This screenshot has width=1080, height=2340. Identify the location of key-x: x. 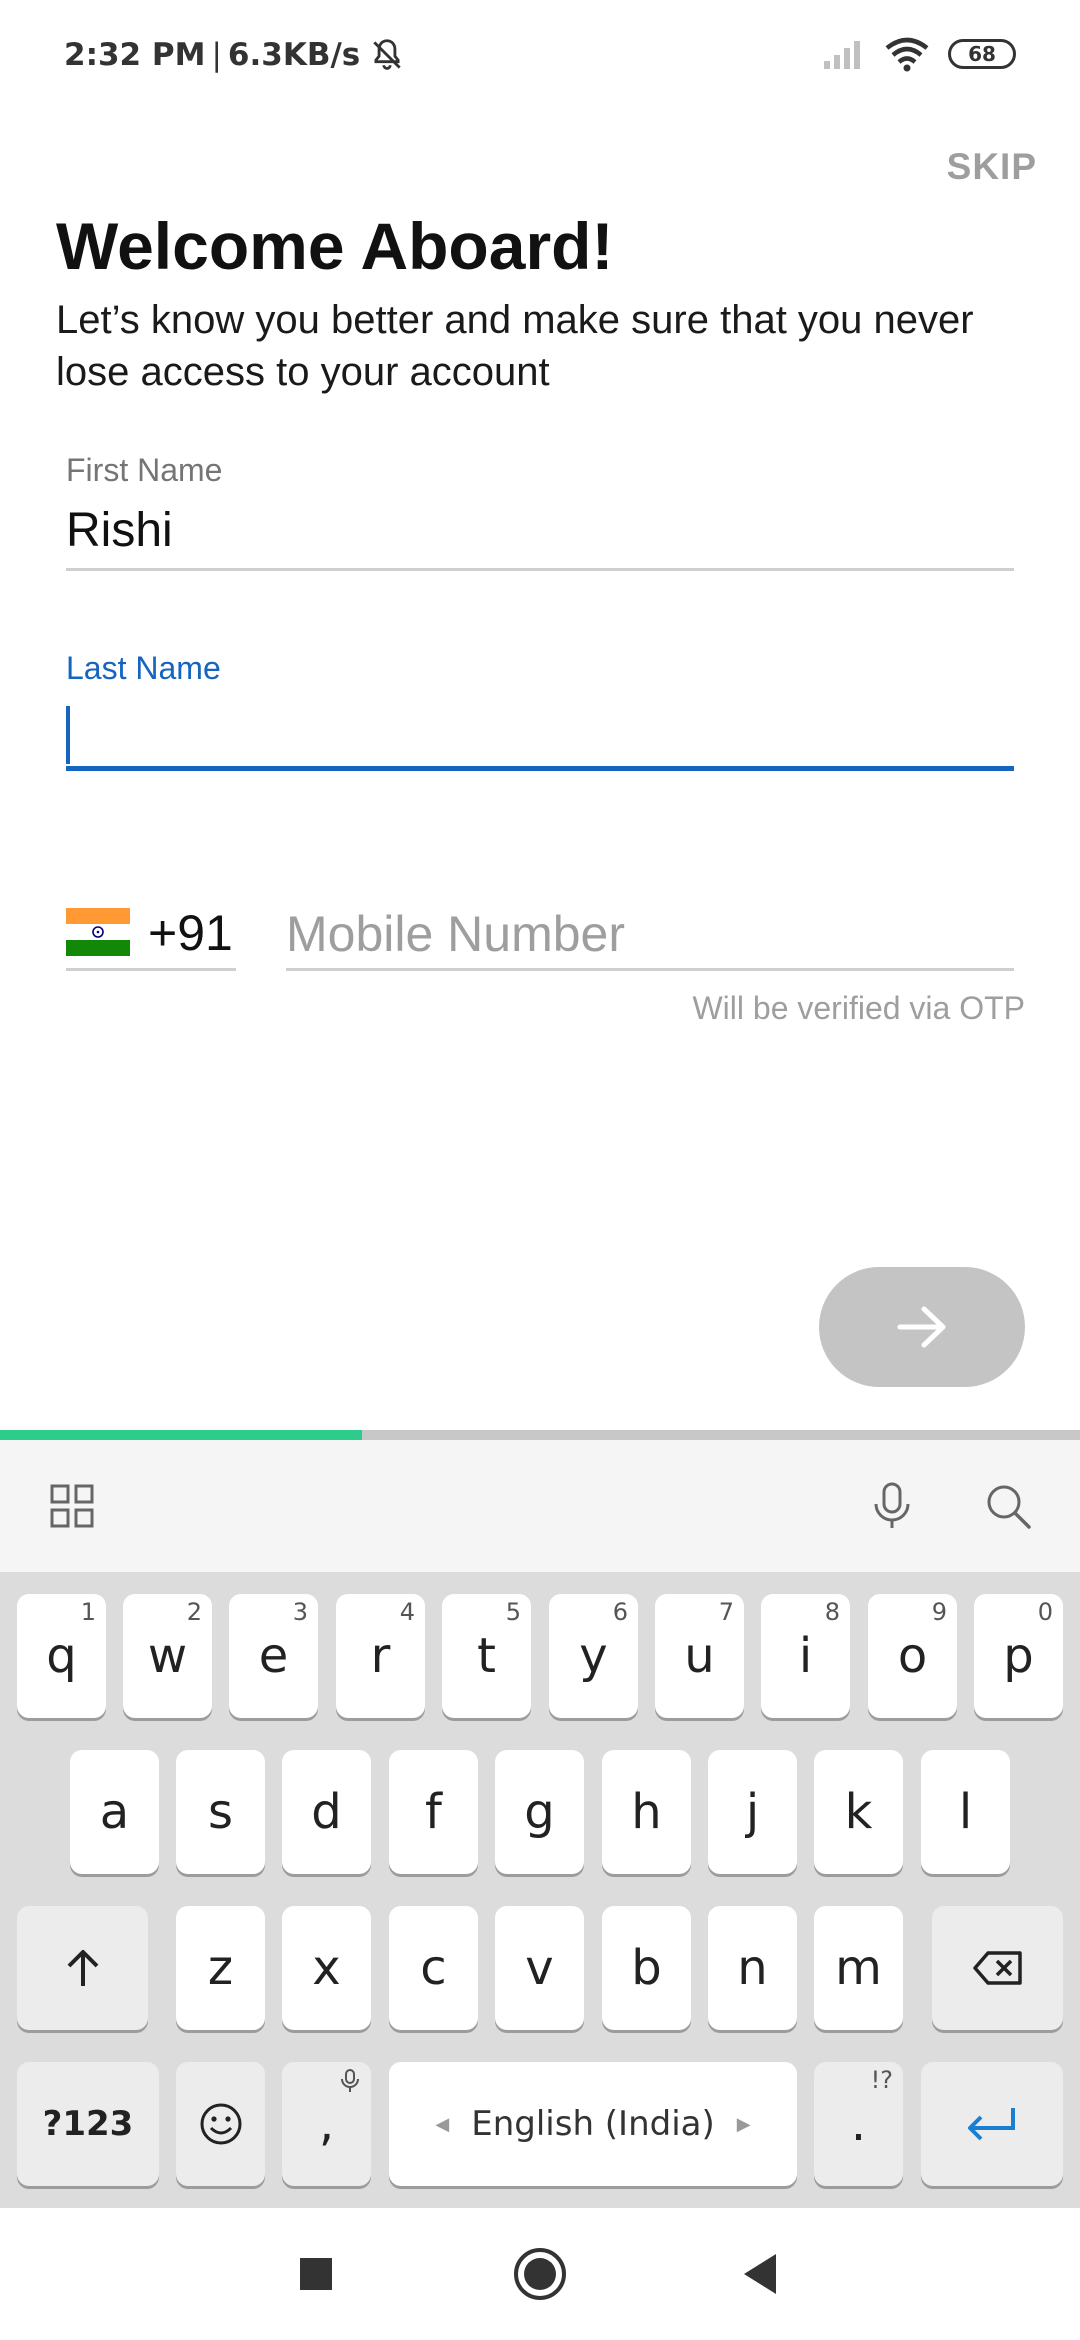
(326, 1968).